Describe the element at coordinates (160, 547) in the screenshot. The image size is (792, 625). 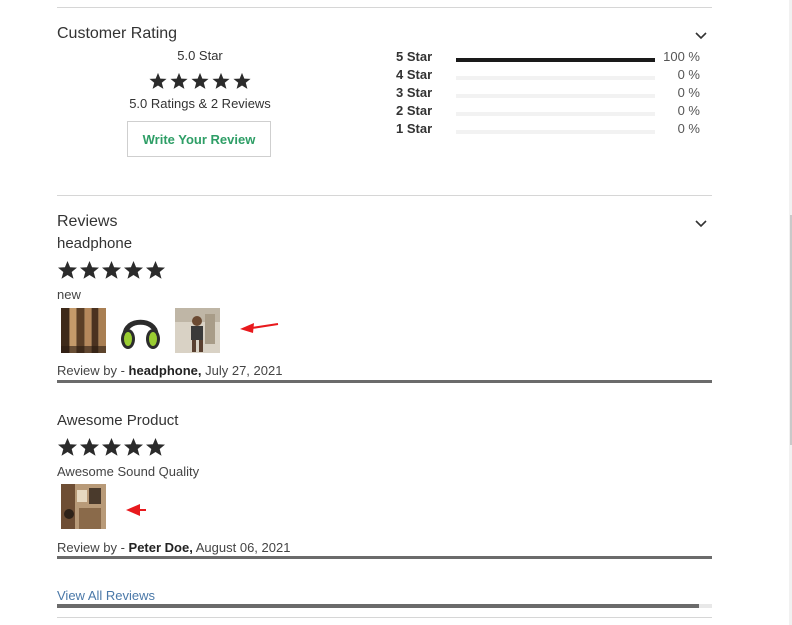
I see `review-author: Peter Doe,` at that location.